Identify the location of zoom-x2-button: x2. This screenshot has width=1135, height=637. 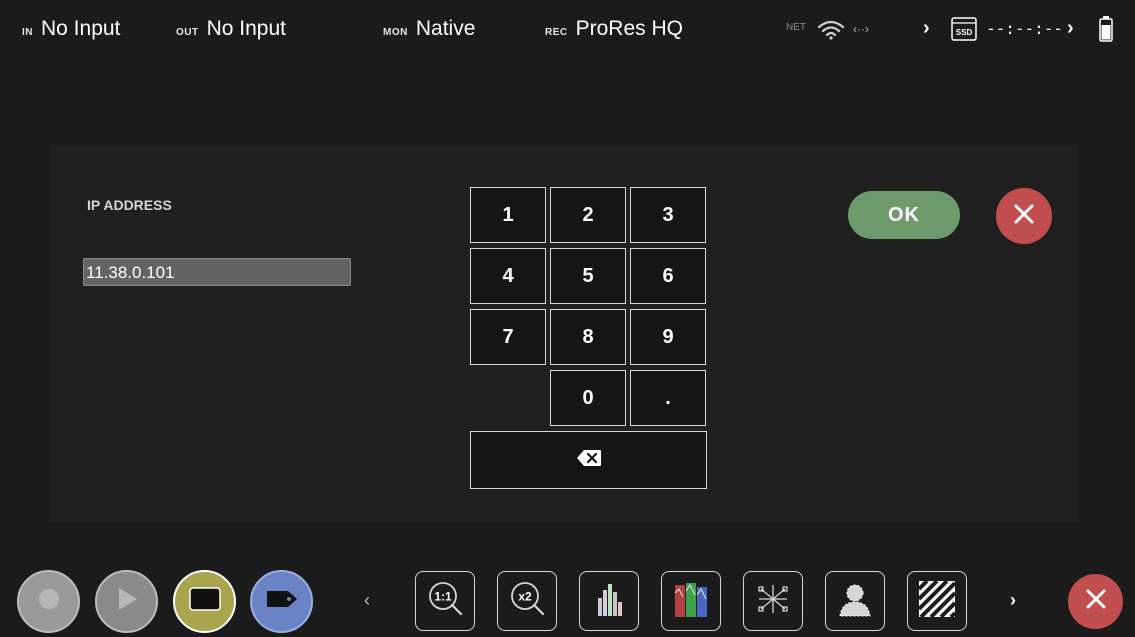
(527, 601).